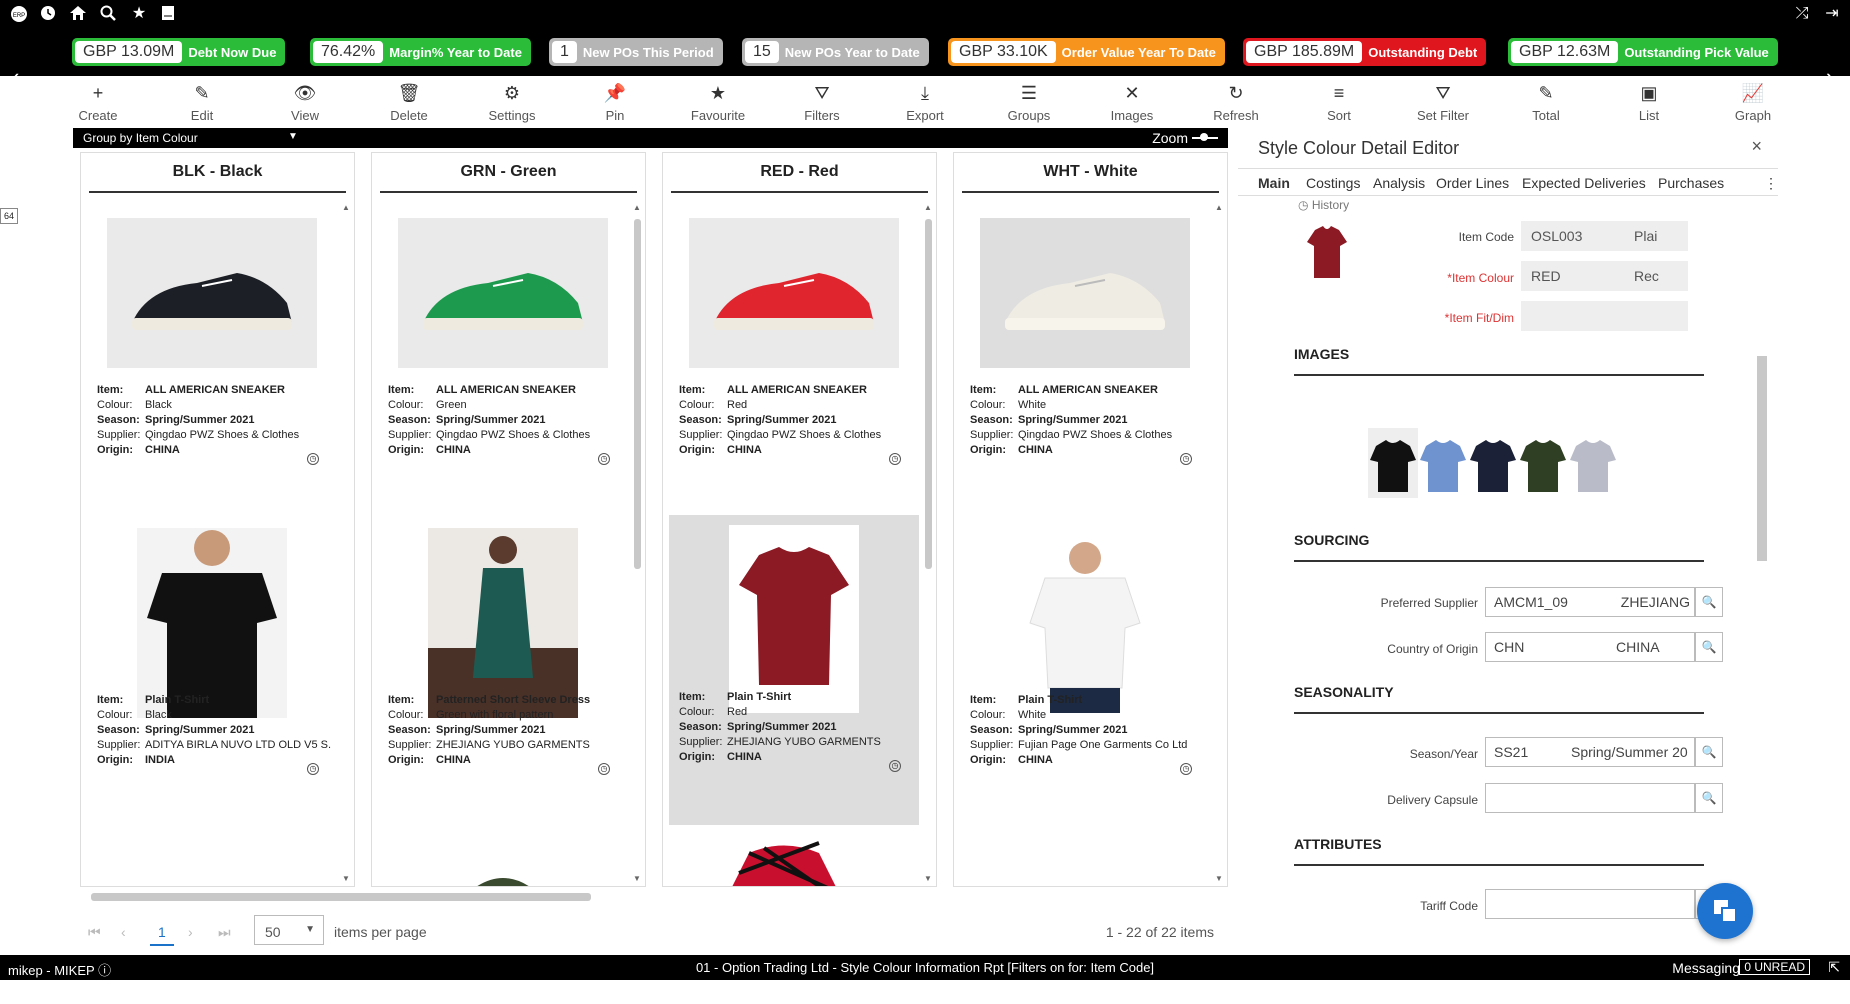 Image resolution: width=1850 pixels, height=1004 pixels. What do you see at coordinates (168, 15) in the screenshot?
I see `book-icon` at bounding box center [168, 15].